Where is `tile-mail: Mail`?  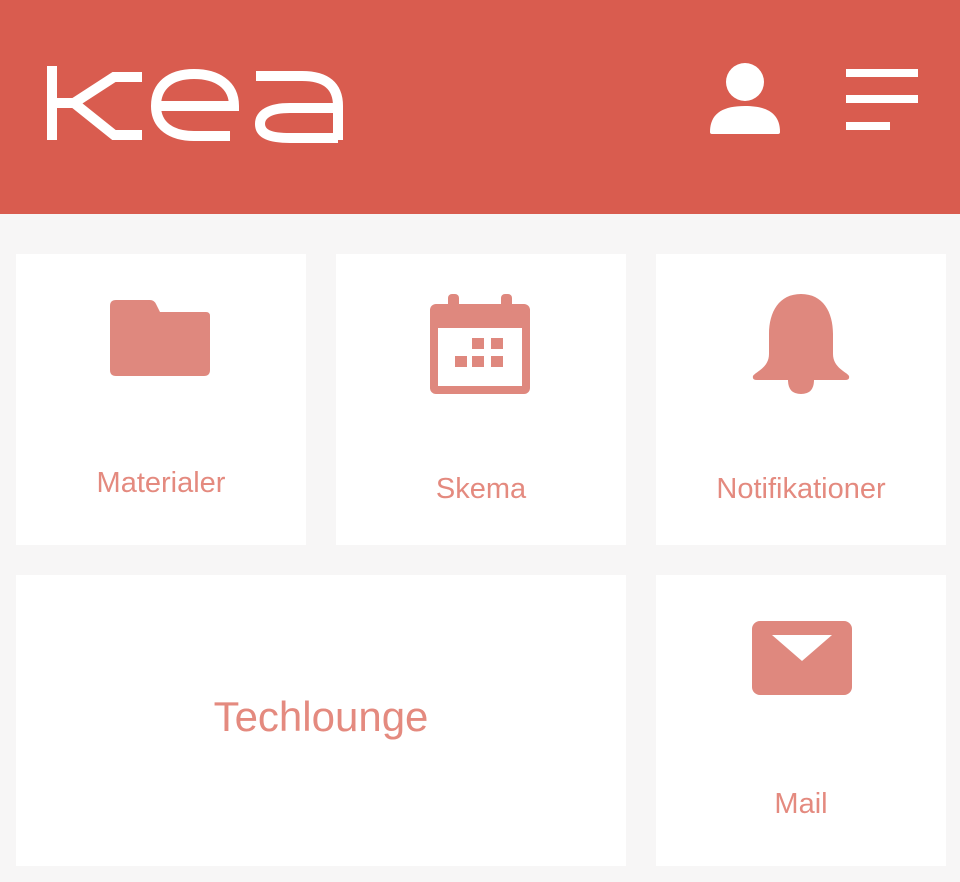
tile-mail: Mail is located at coordinates (801, 720).